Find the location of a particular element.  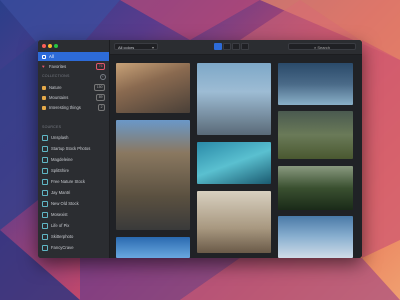

sidebar-item-interesting-things: Interesting things 2 is located at coordinates (73, 107).